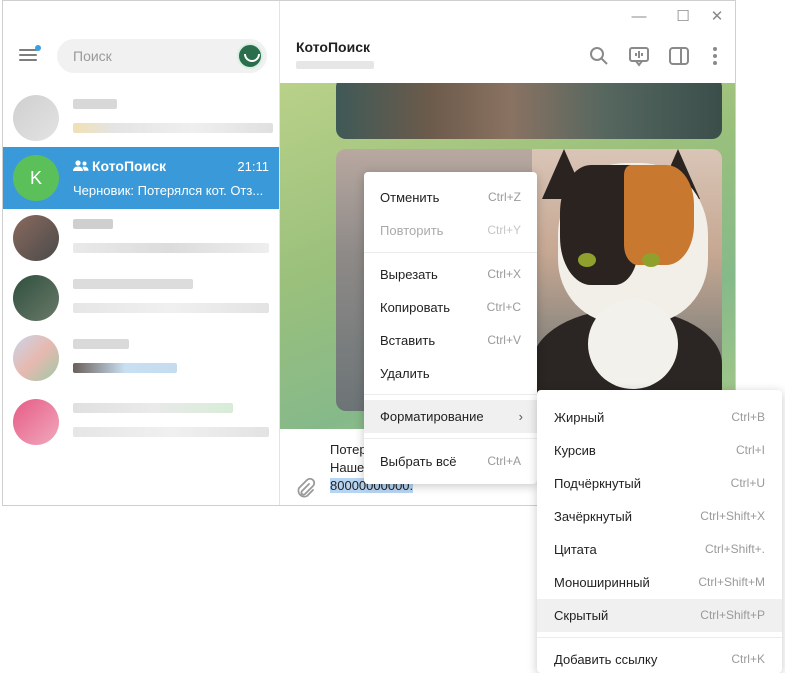 The height and width of the screenshot is (673, 785). Describe the element at coordinates (333, 47) in the screenshot. I see `chat-title: КотоПоиск` at that location.